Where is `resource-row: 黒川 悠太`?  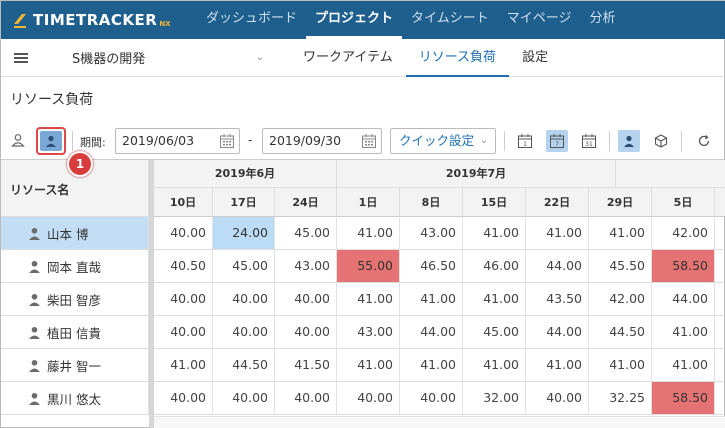 resource-row: 黒川 悠太 is located at coordinates (75, 398).